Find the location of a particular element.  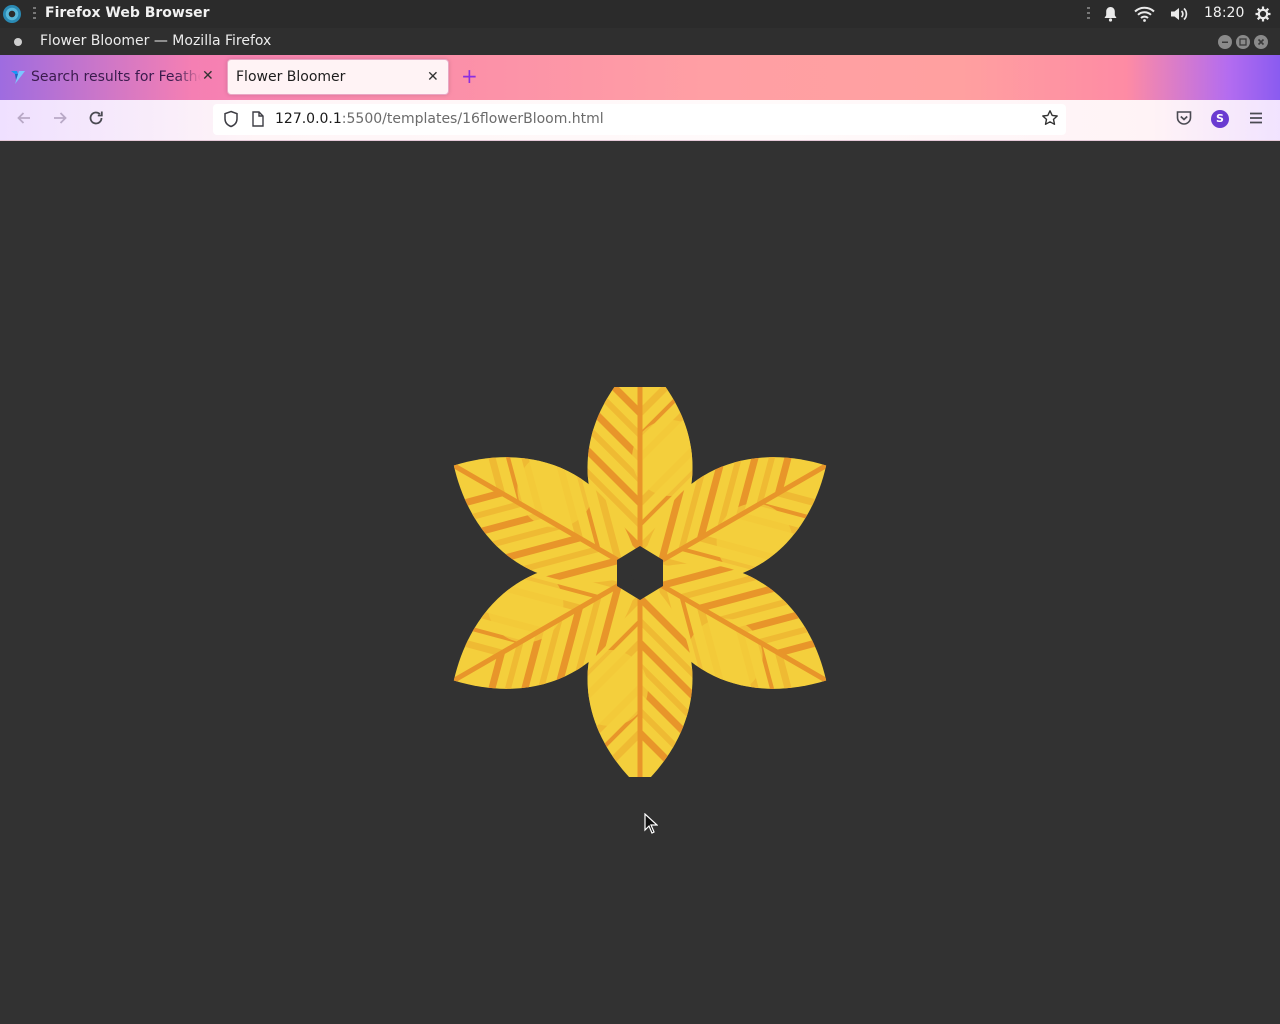

flower-bloom is located at coordinates (640, 582).